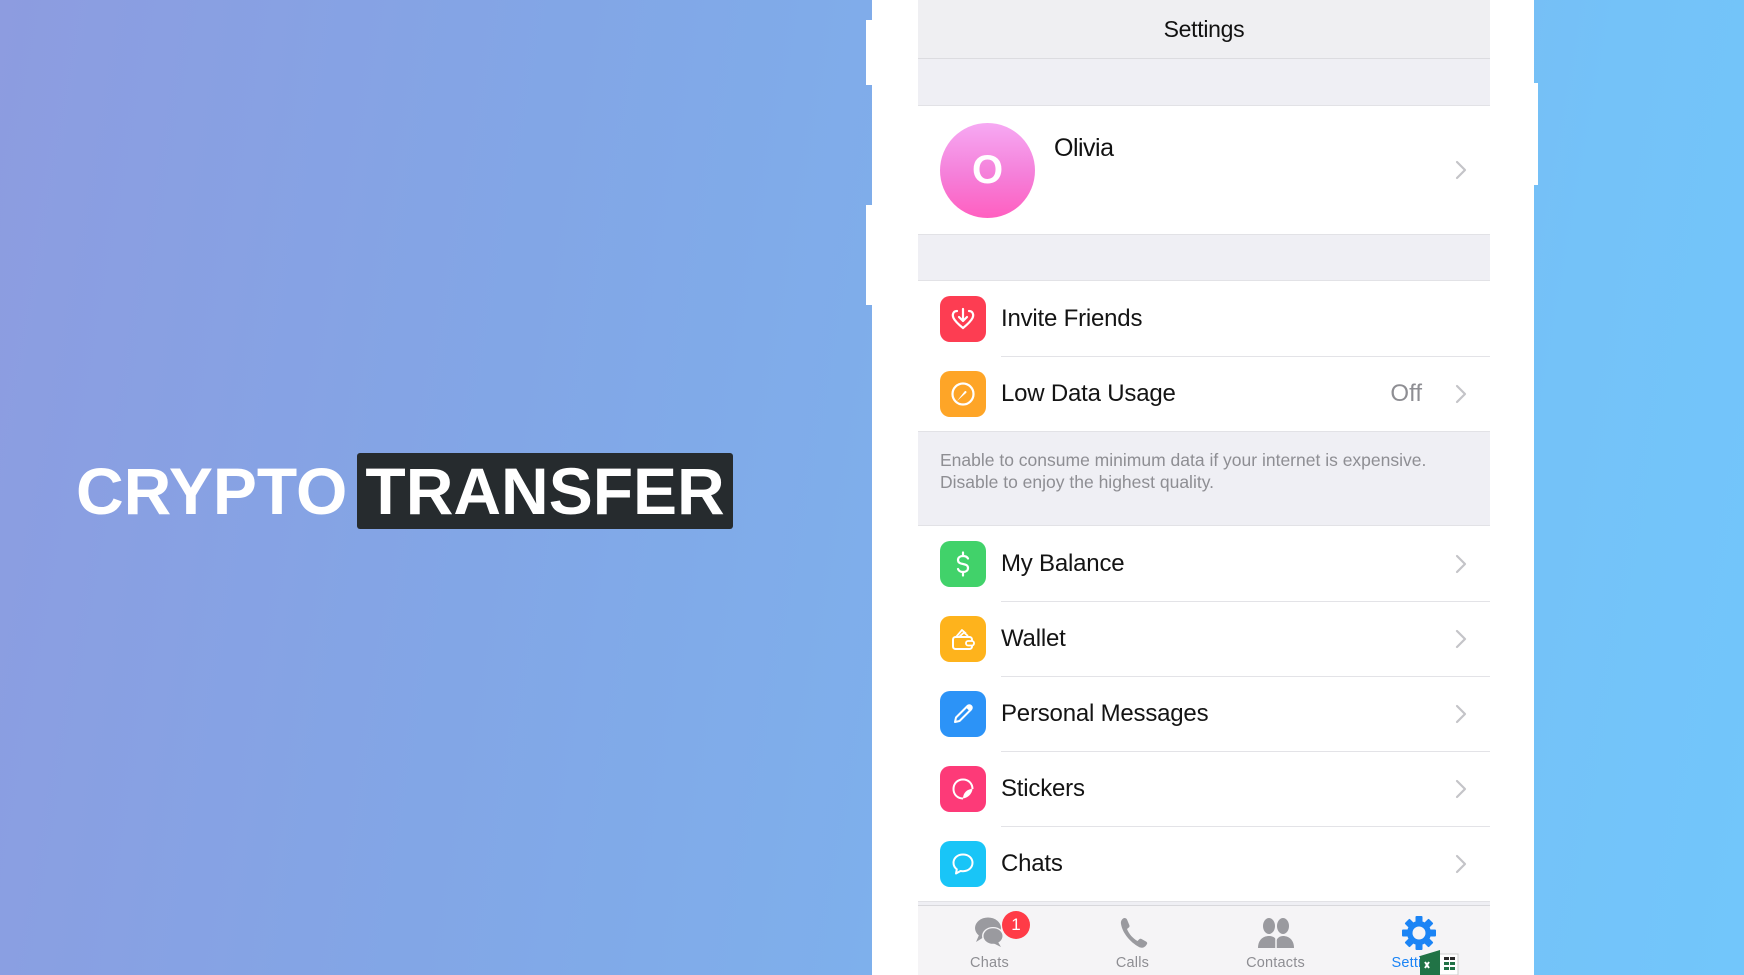  I want to click on wallet-row: Wallet, so click(1204, 638).